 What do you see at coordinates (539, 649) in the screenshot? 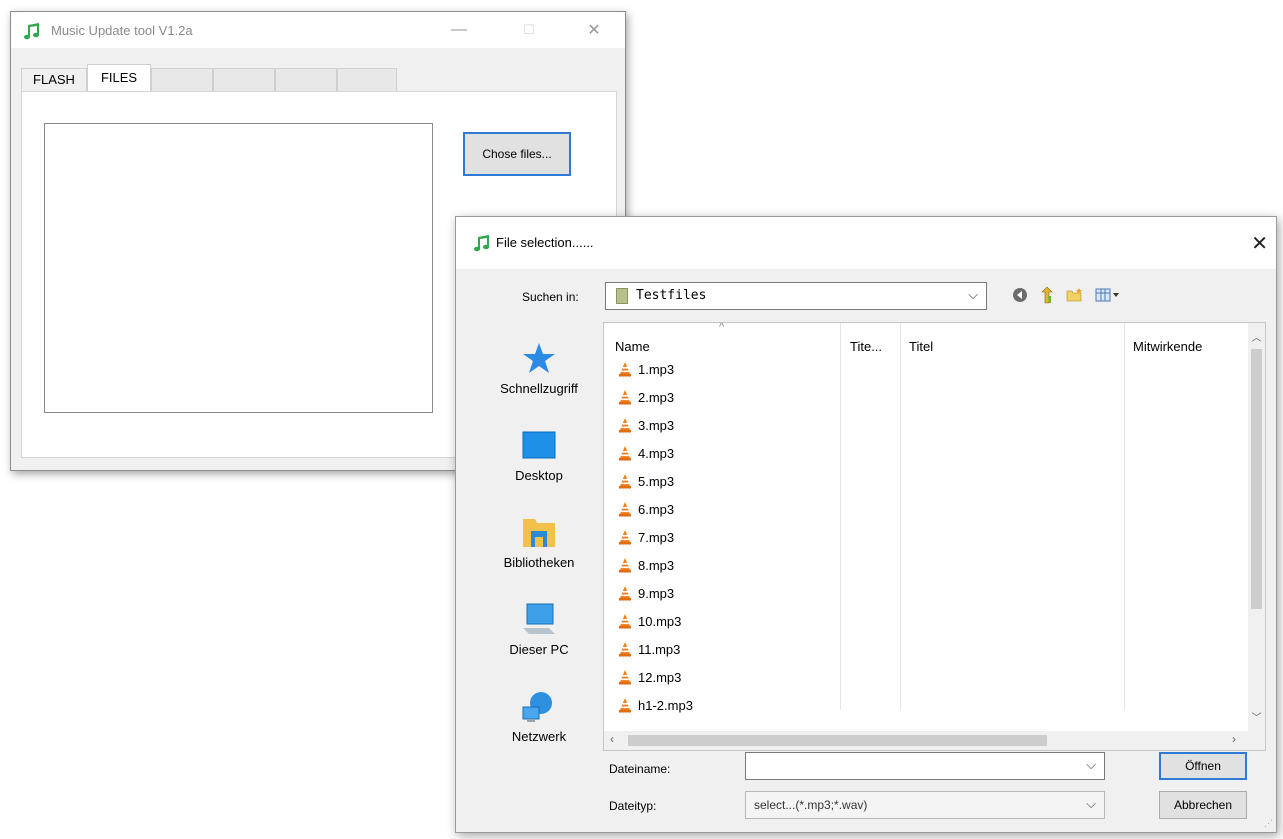
I see `place-label: Dieser PC` at bounding box center [539, 649].